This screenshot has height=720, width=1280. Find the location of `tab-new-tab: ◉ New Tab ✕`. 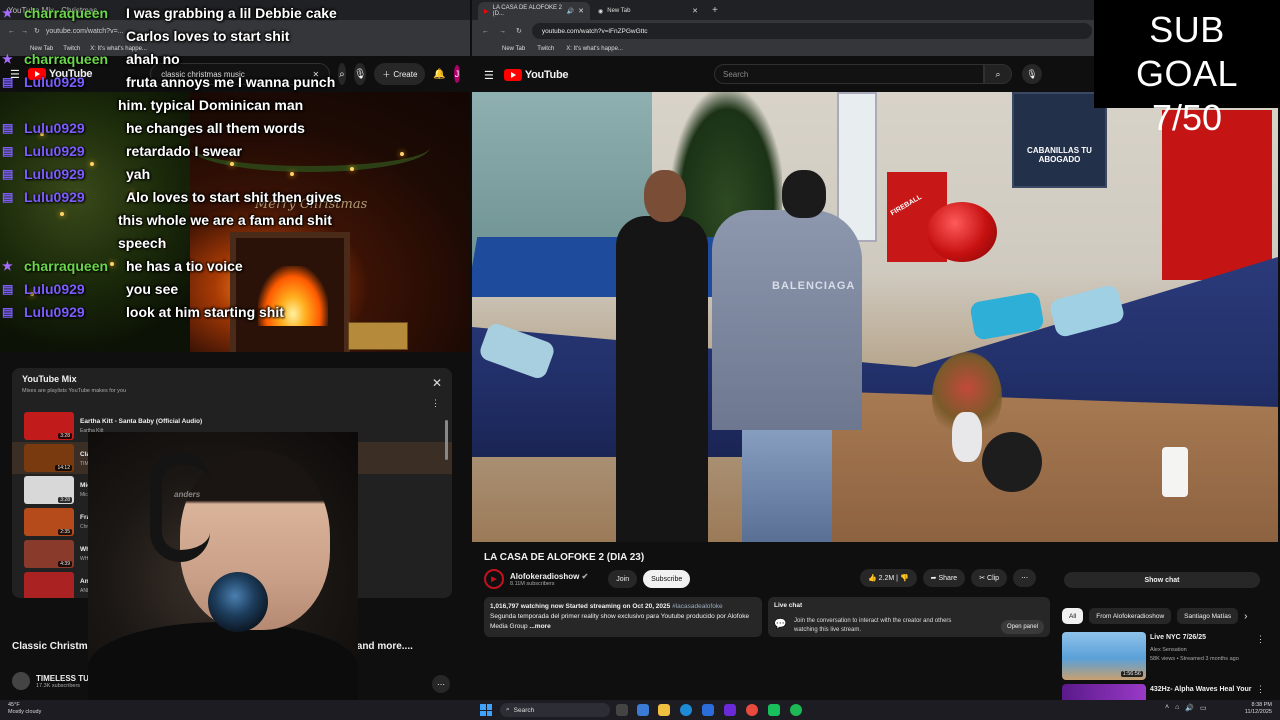

tab-new-tab: ◉ New Tab ✕ is located at coordinates (648, 11).